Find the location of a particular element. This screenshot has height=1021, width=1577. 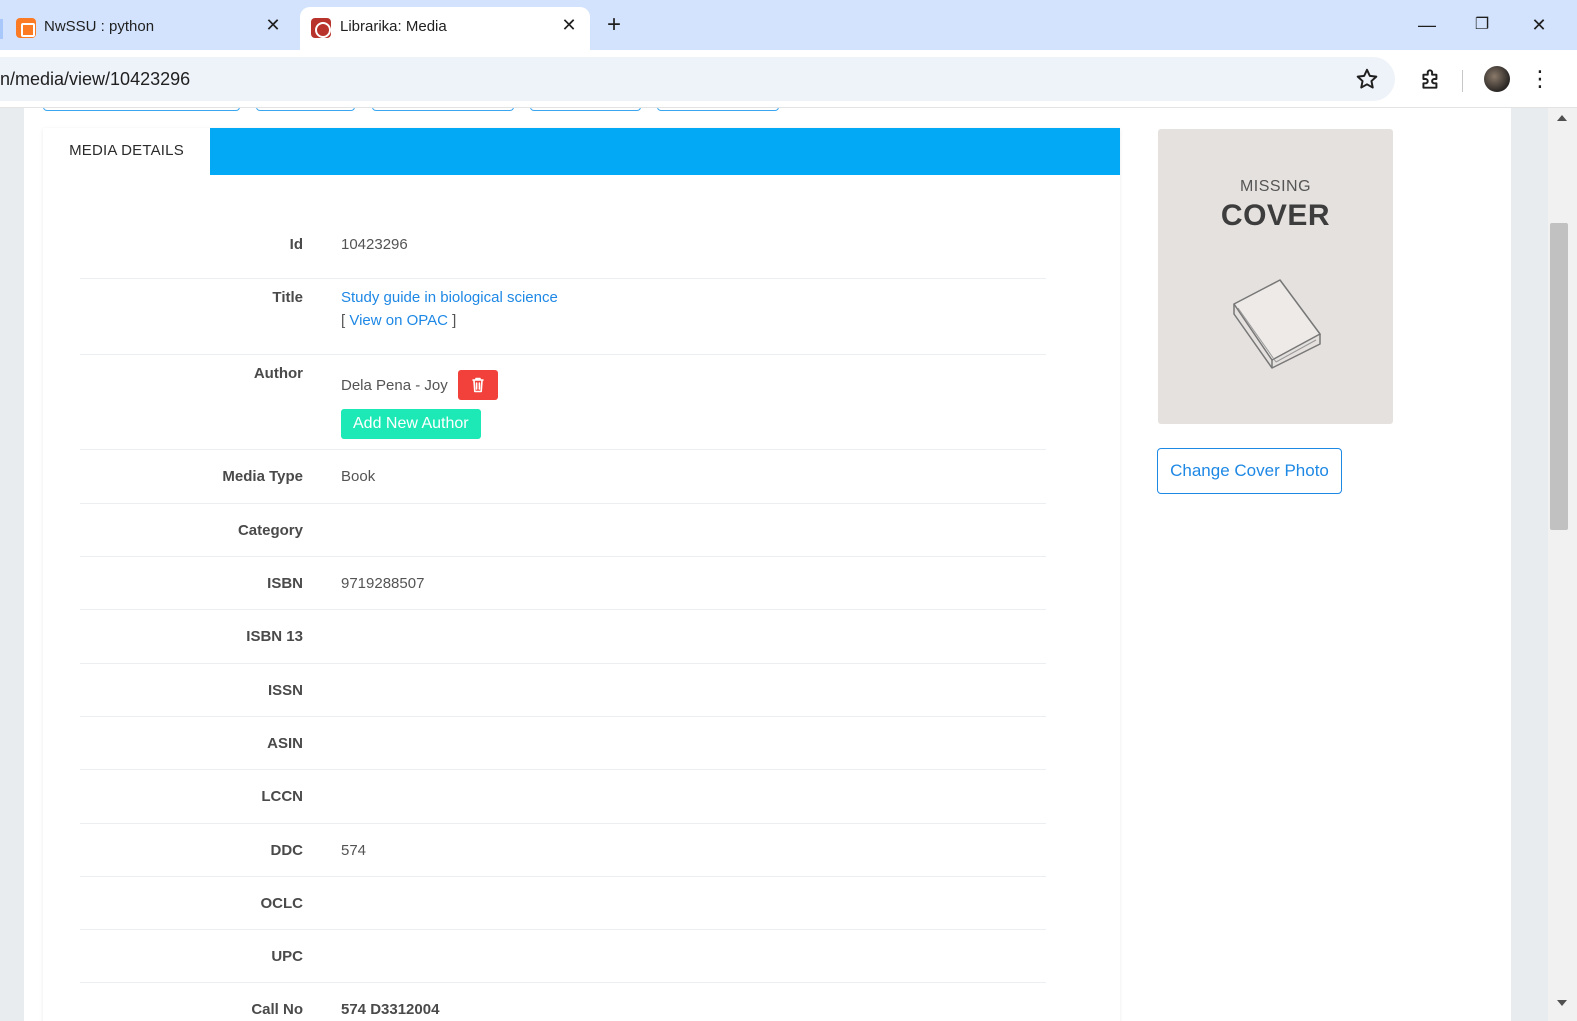

detail-label: UPC is located at coordinates (287, 956).